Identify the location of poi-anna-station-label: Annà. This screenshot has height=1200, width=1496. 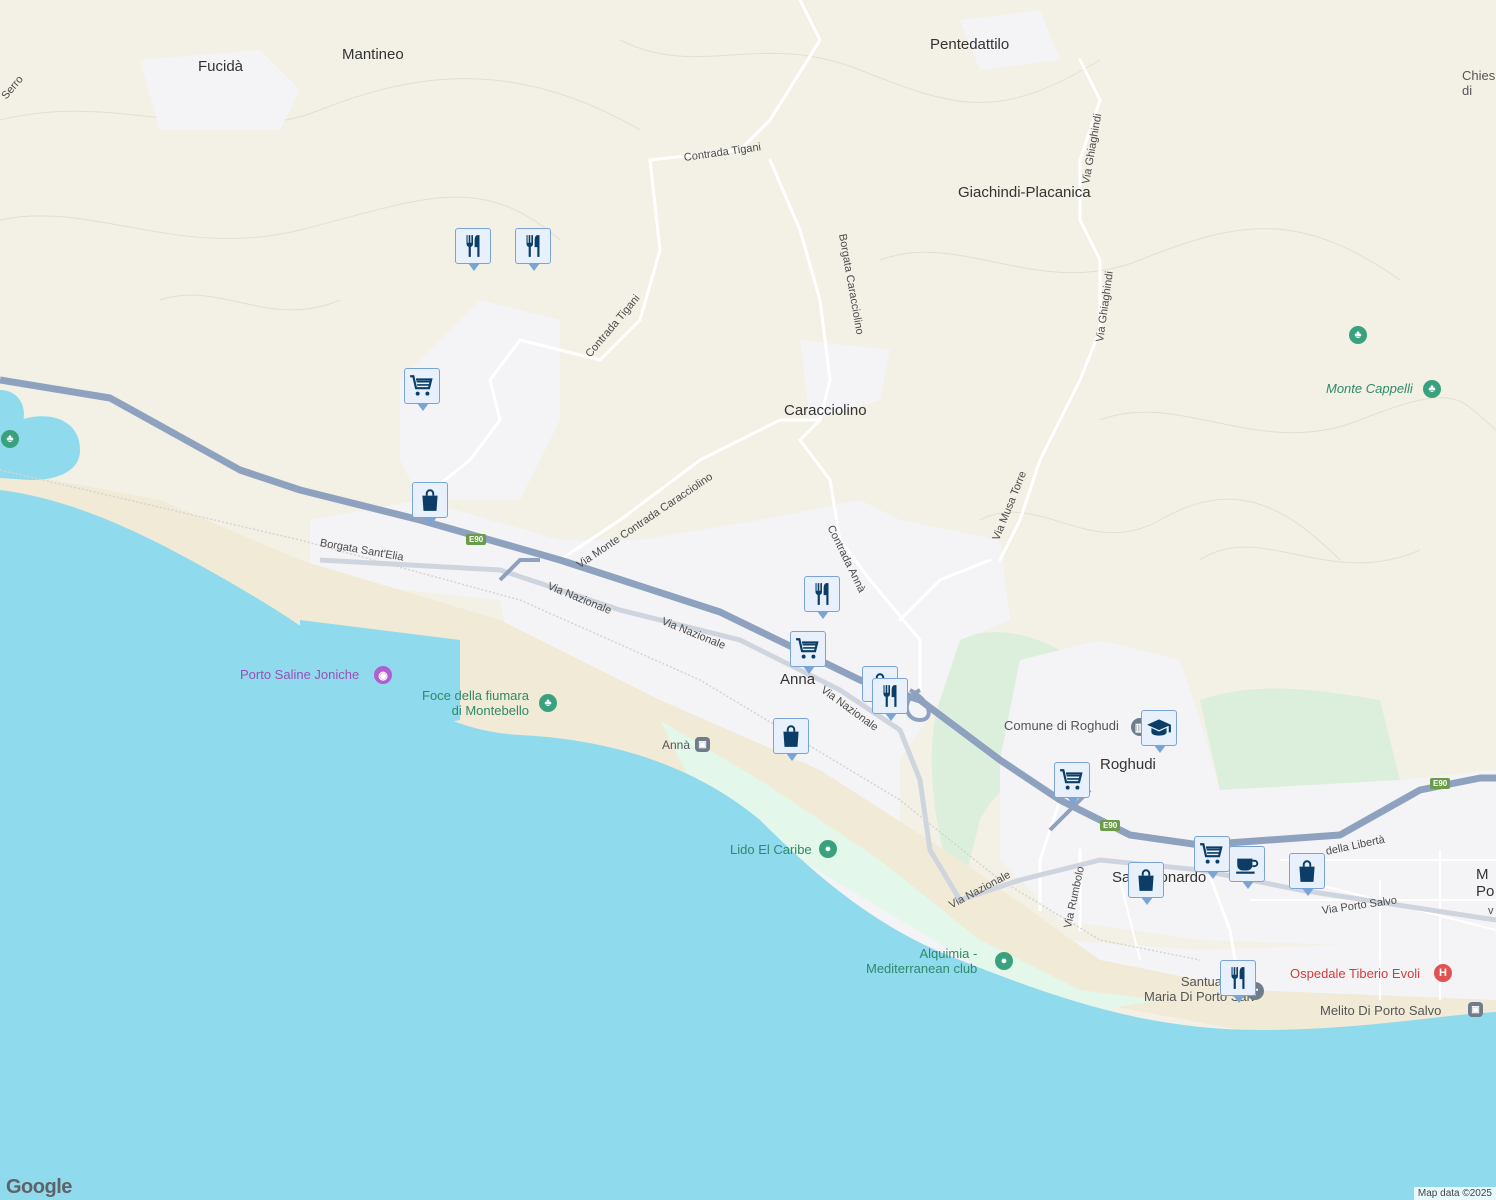
(676, 745).